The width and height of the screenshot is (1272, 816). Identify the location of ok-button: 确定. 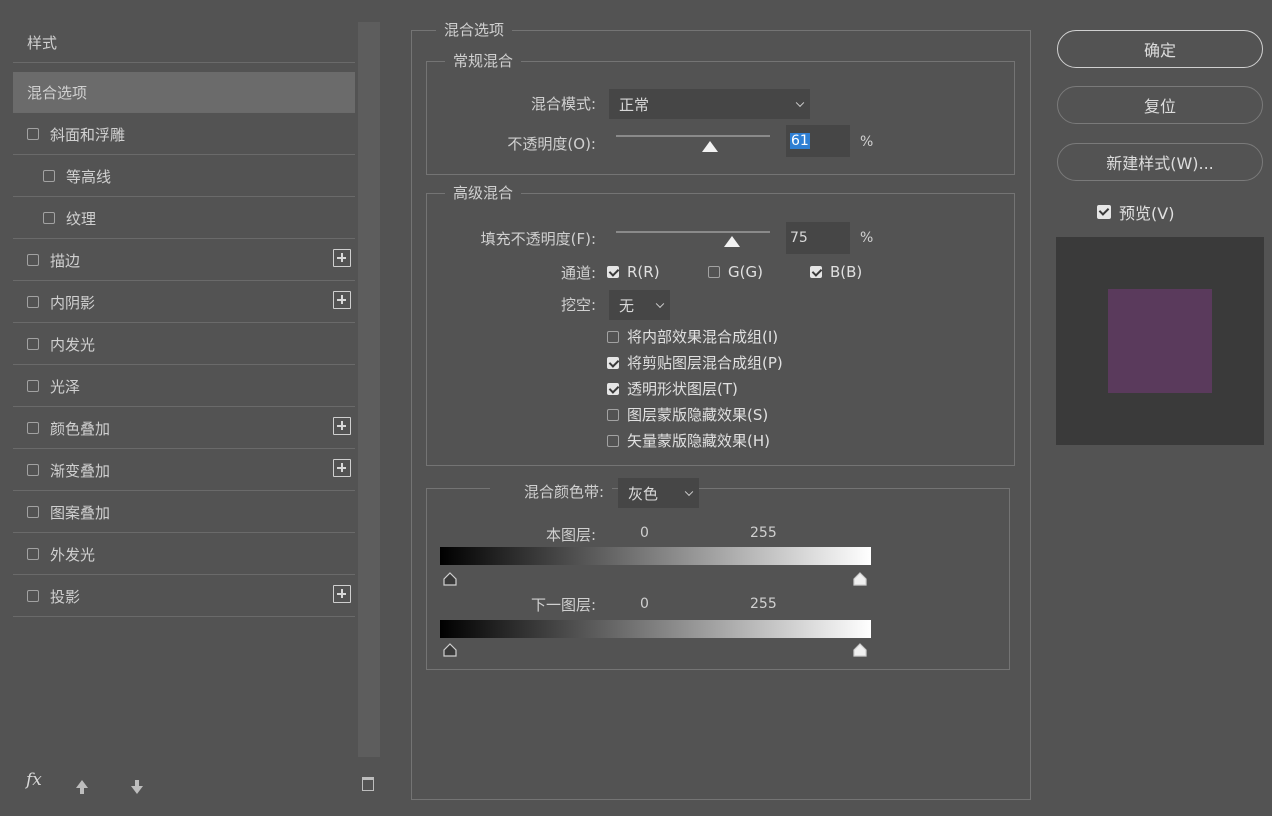
(1160, 49).